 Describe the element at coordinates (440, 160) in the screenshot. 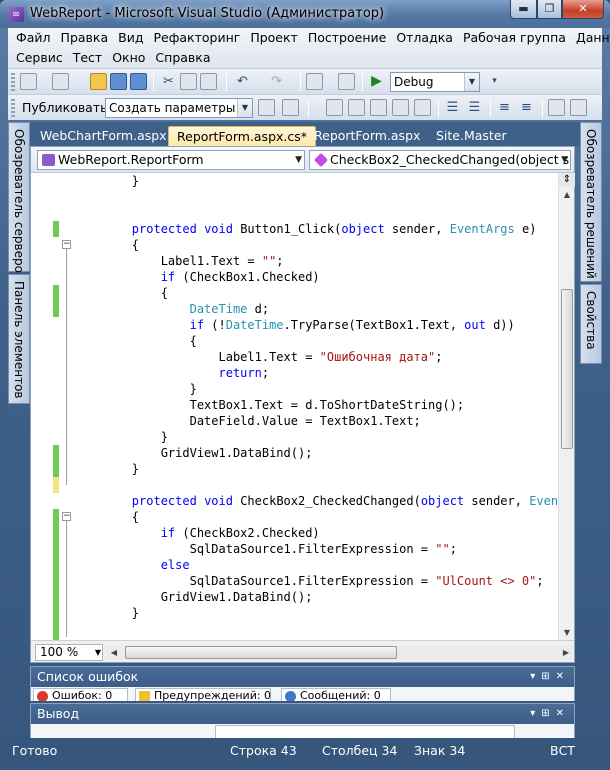

I see `member-select: CheckBox2_CheckedChanged(object sender ▼` at that location.